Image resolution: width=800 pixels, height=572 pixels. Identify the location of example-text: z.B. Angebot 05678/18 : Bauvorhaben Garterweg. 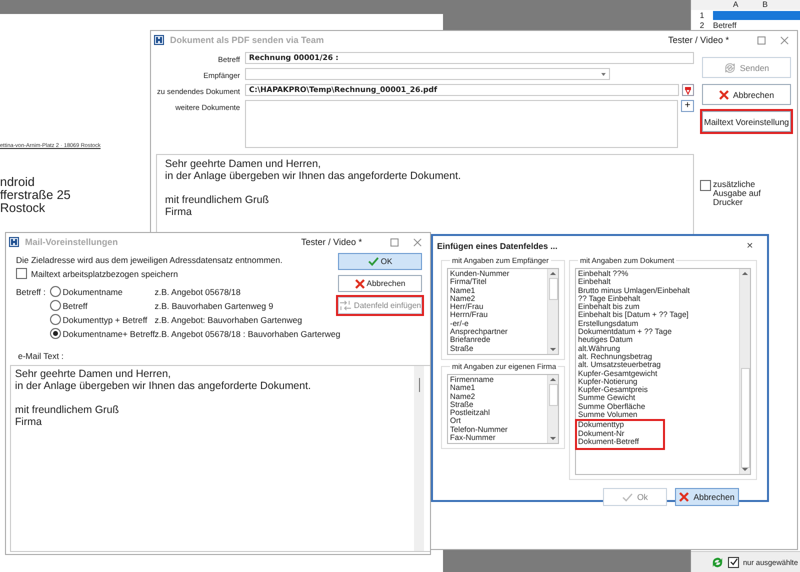
(247, 333).